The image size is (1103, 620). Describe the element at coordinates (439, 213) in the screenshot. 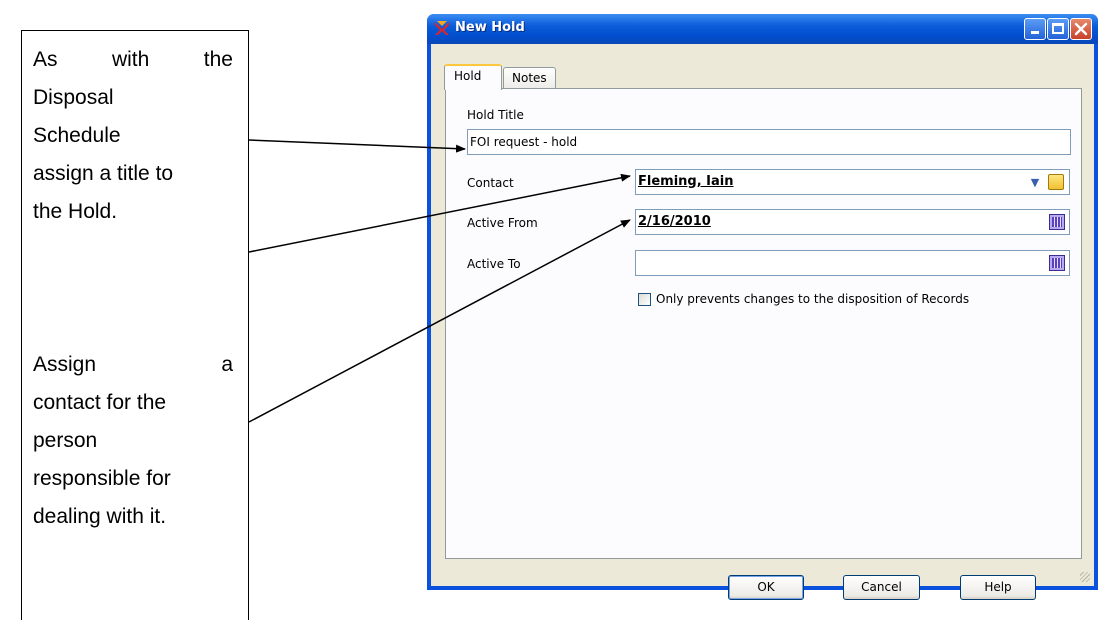

I see `arrow-to-contact` at that location.